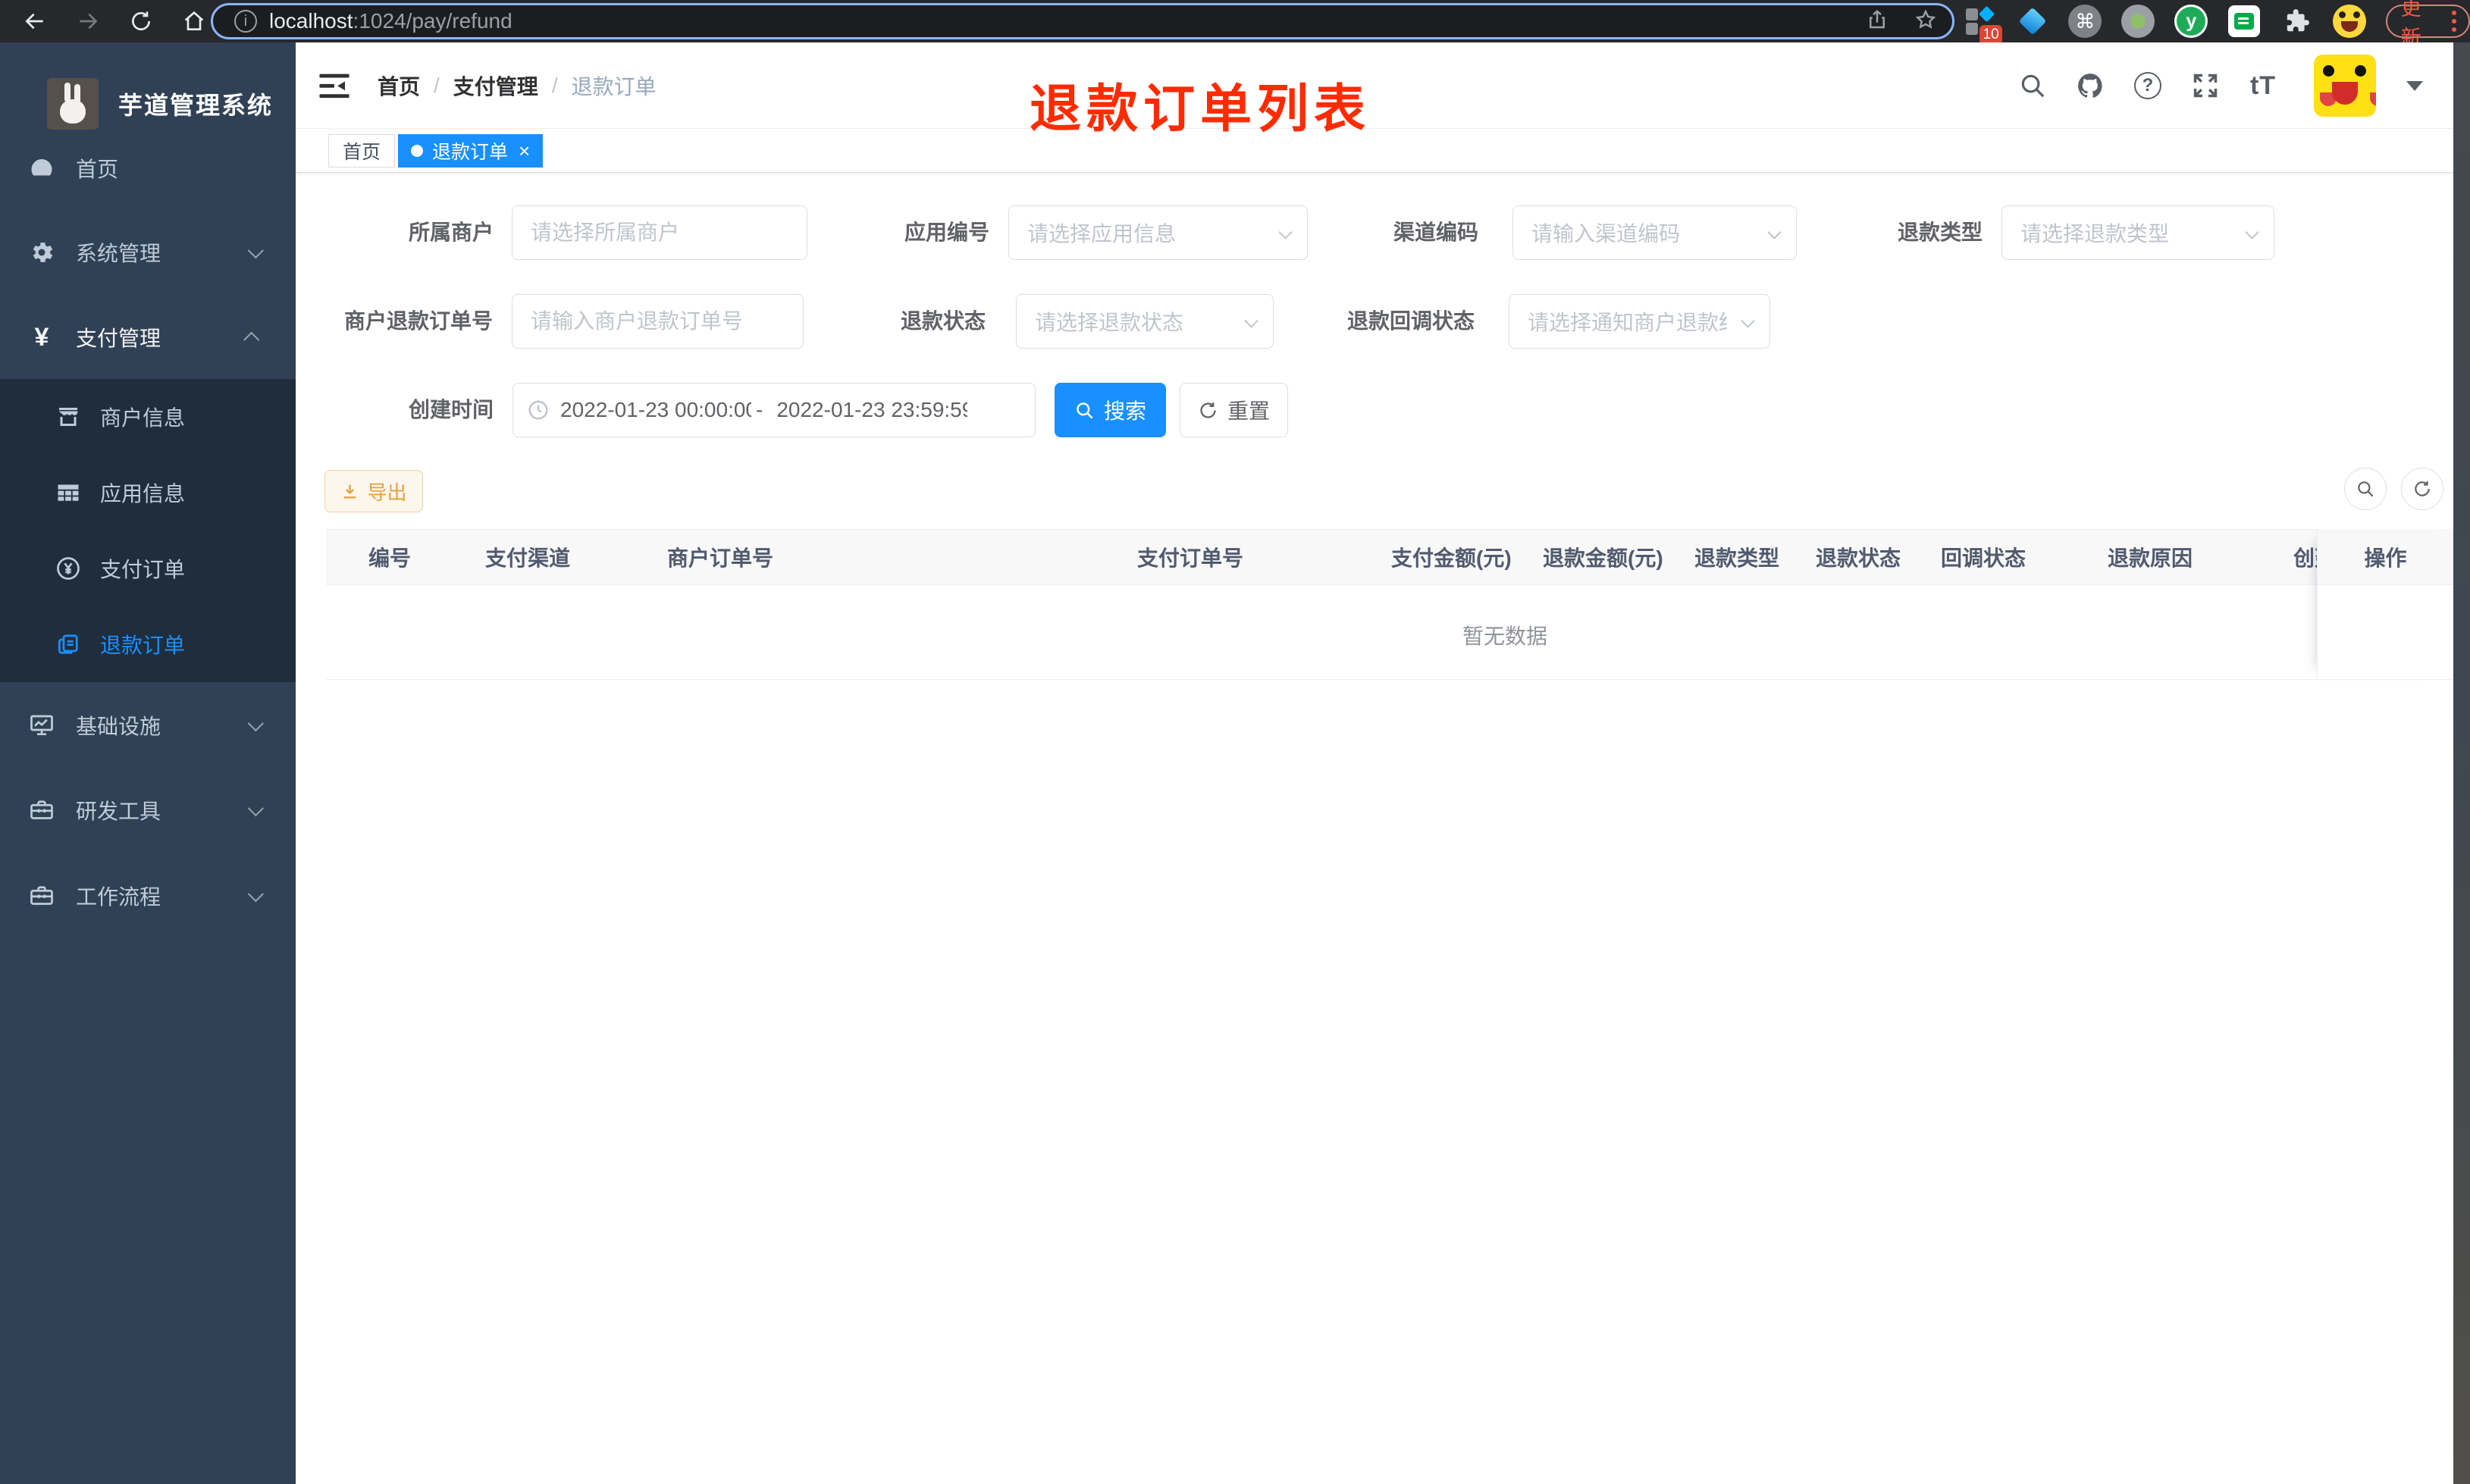 The image size is (2470, 1484). I want to click on column-header: 退款原因, so click(2150, 558).